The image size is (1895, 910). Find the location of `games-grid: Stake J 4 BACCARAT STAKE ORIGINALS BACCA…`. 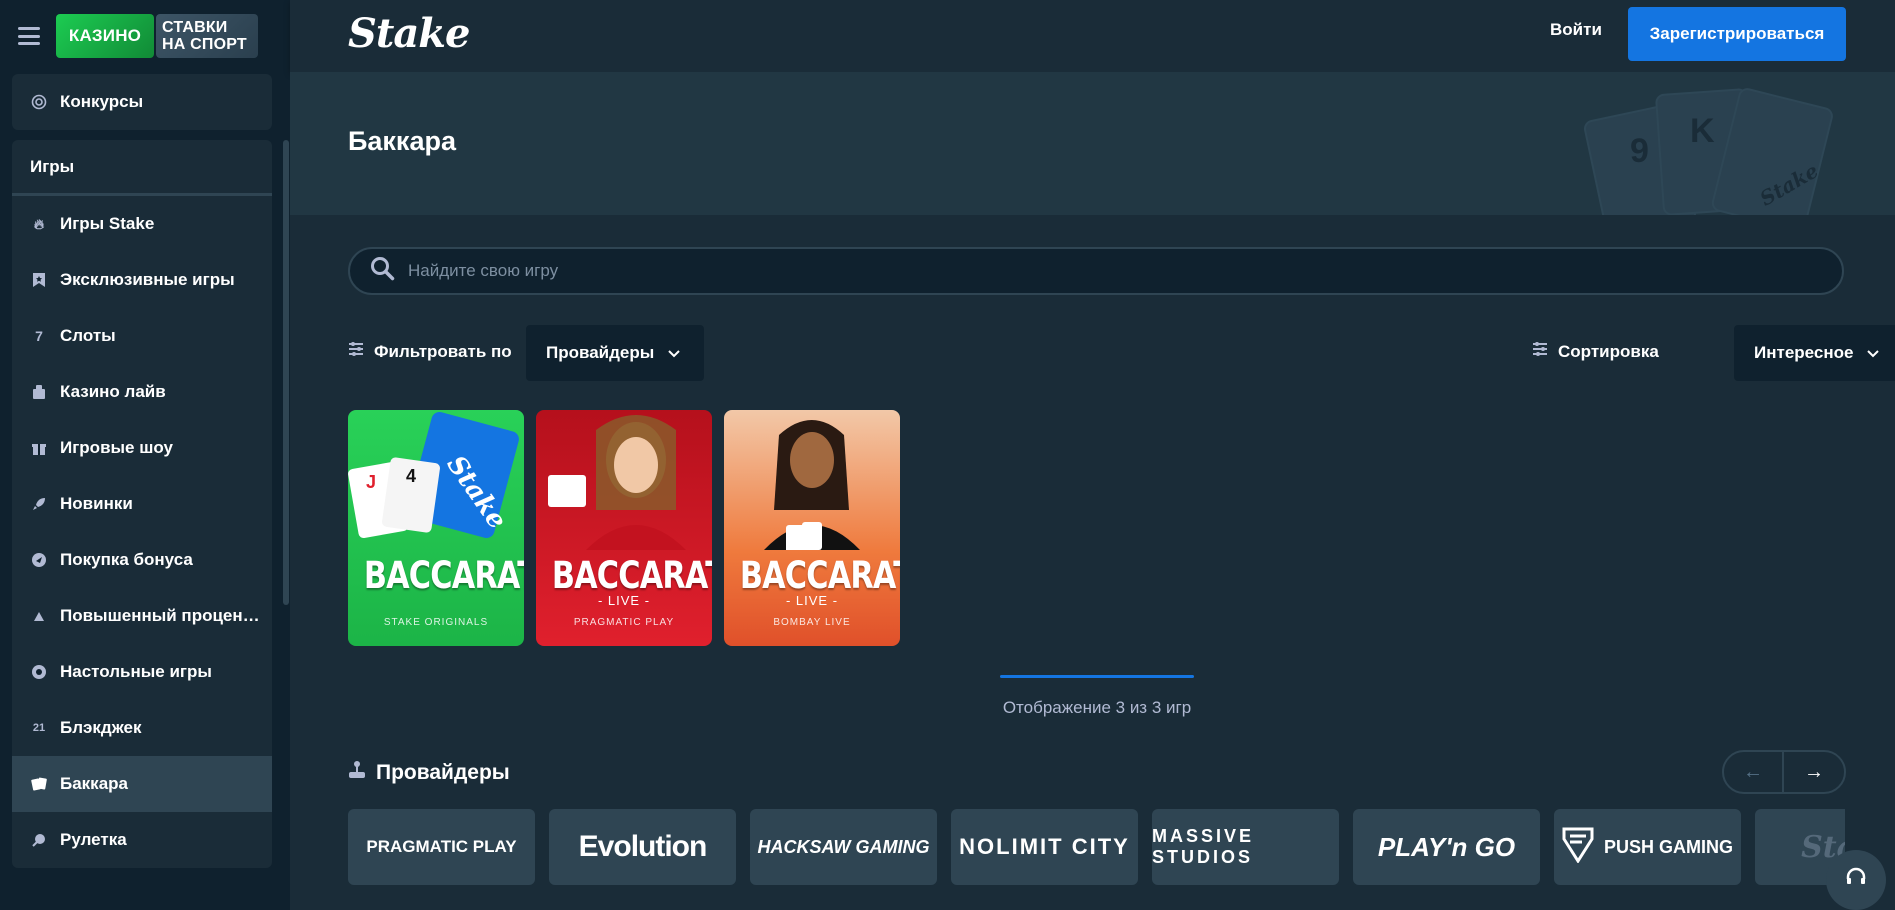

games-grid: Stake J 4 BACCARAT STAKE ORIGINALS BACCA… is located at coordinates (624, 528).